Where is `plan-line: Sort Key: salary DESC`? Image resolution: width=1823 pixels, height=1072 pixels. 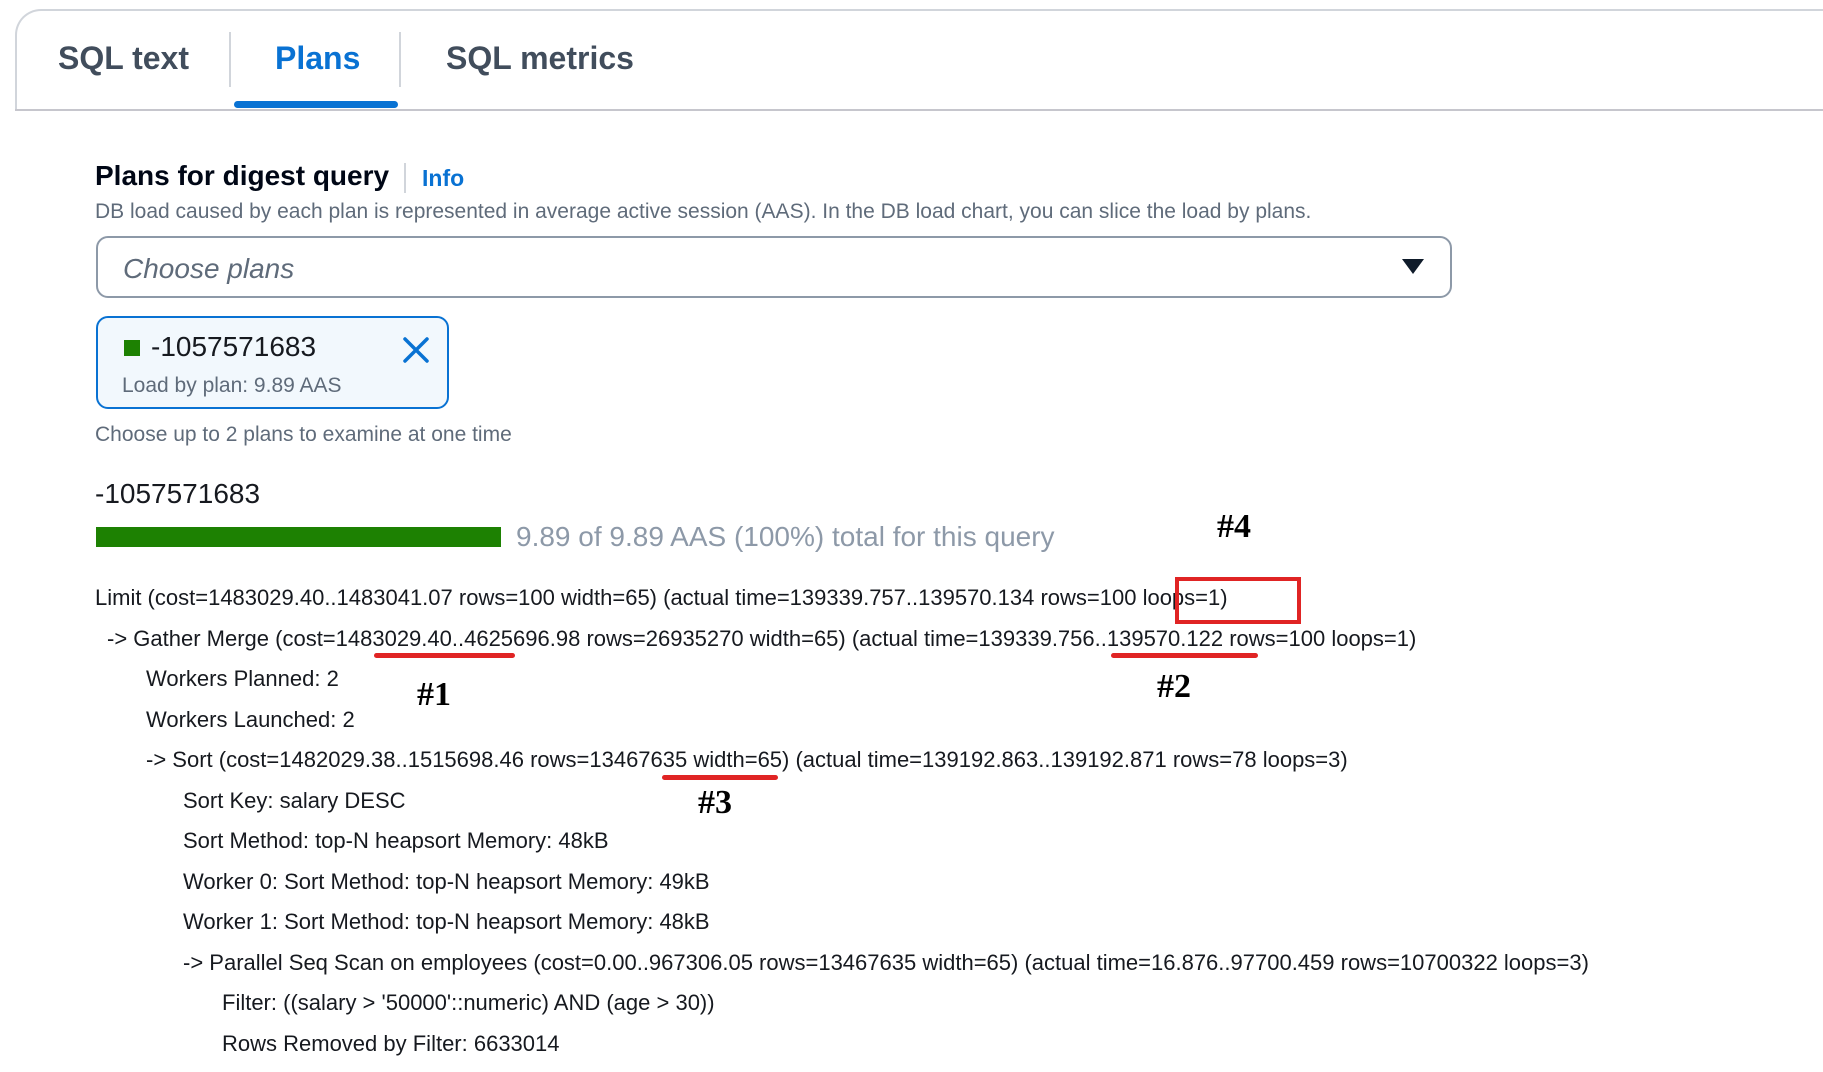 plan-line: Sort Key: salary DESC is located at coordinates (294, 800).